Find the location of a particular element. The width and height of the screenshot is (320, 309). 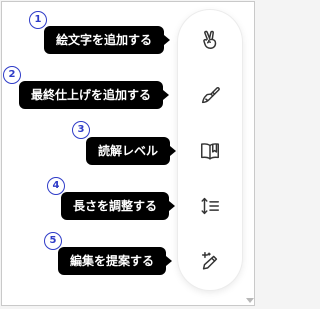

paintbrush-icon is located at coordinates (210, 95).